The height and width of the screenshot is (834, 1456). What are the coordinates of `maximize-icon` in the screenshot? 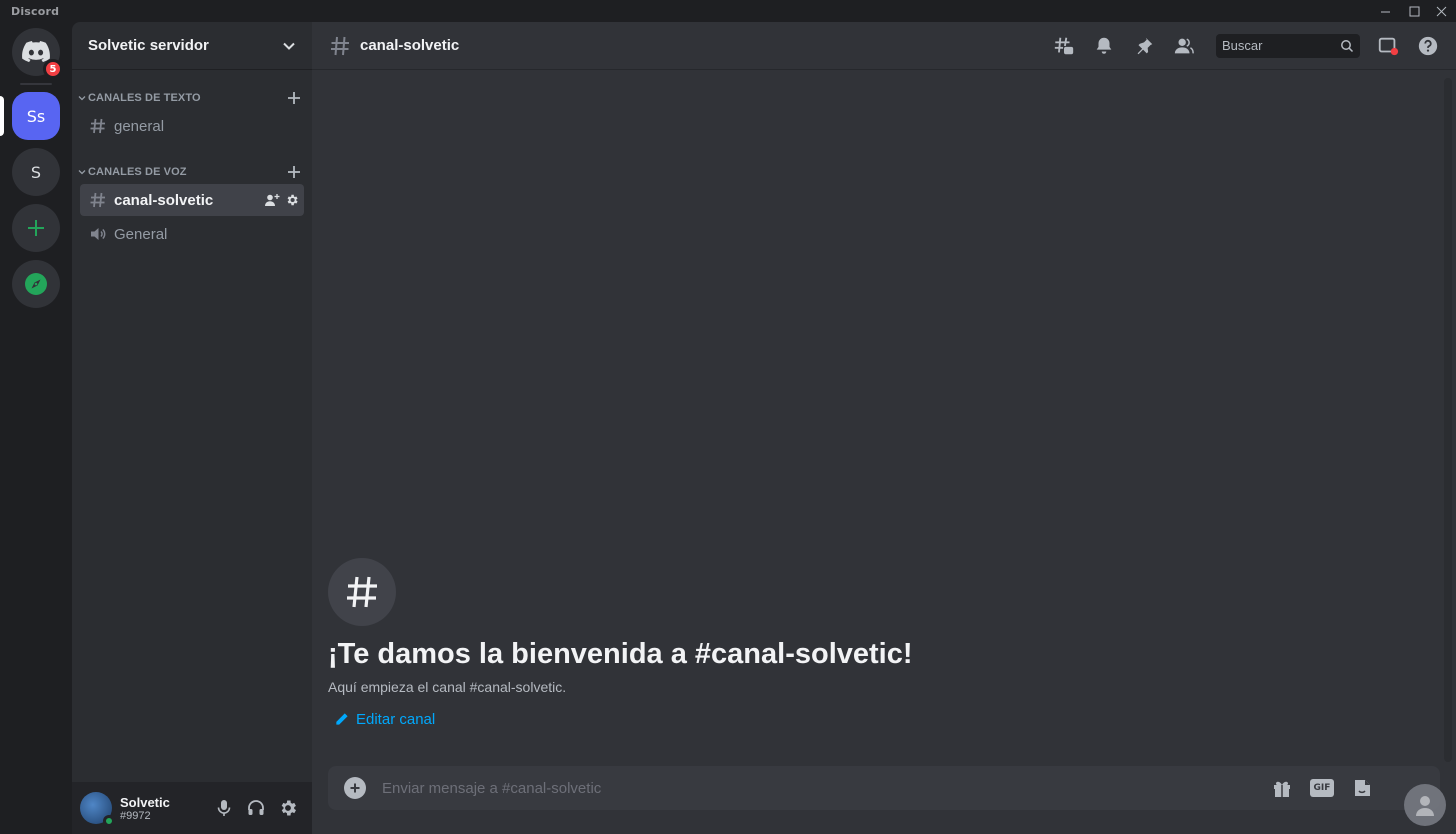 It's located at (1414, 11).